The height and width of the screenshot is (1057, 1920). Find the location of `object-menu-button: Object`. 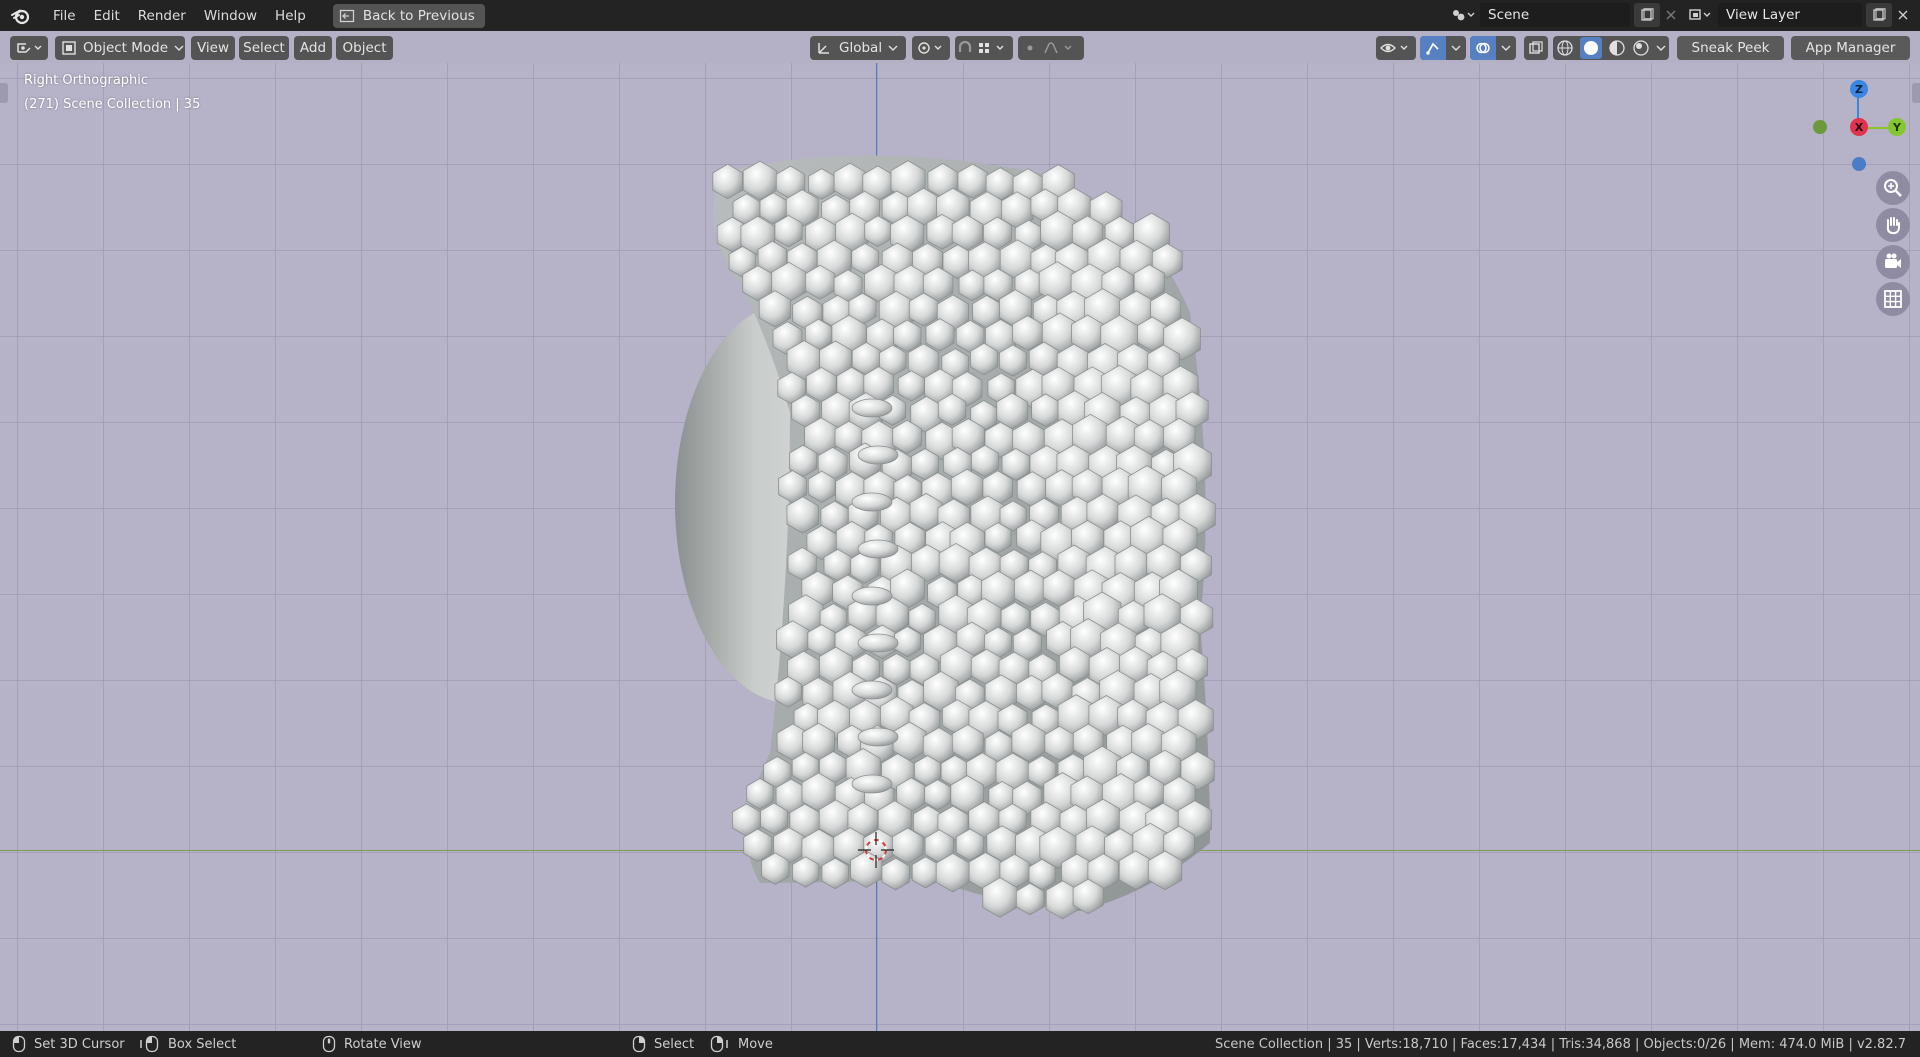

object-menu-button: Object is located at coordinates (364, 48).